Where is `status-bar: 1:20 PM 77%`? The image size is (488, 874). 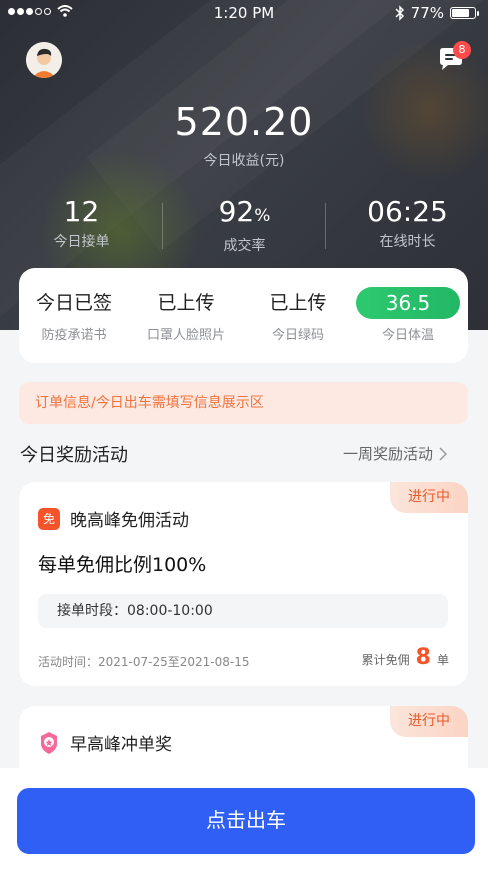 status-bar: 1:20 PM 77% is located at coordinates (244, 13).